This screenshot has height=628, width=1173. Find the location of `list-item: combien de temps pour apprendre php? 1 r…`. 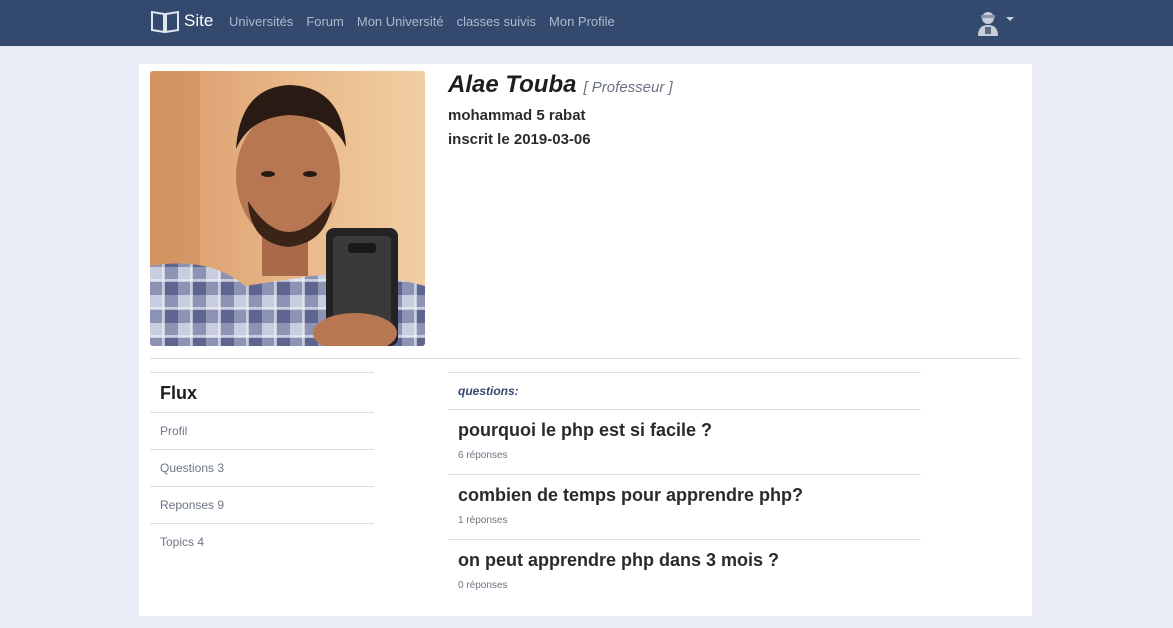

list-item: combien de temps pour apprendre php? 1 r… is located at coordinates (684, 507).